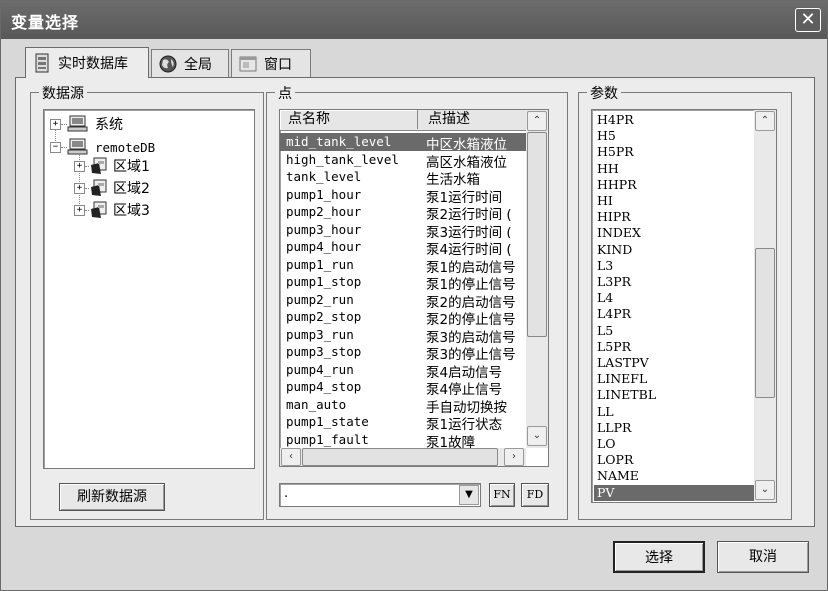  Describe the element at coordinates (469, 249) in the screenshot. I see `point-desc-cell: 泵4运行时间 (` at that location.